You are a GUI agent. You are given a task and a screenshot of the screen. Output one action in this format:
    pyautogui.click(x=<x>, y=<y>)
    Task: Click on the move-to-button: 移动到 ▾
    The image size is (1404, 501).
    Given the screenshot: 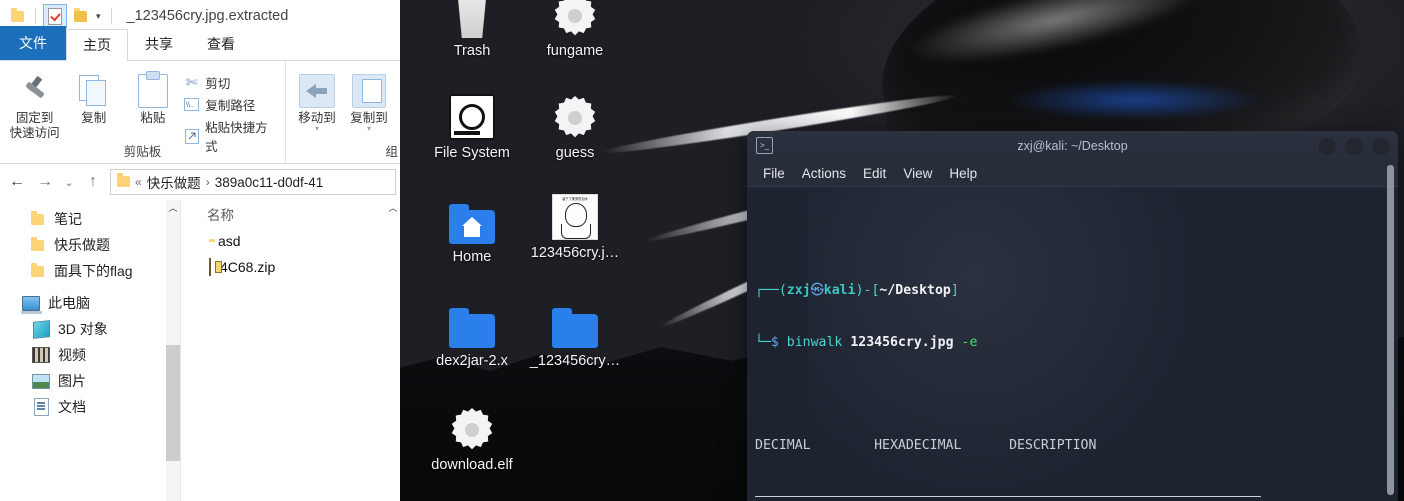 What is the action you would take?
    pyautogui.click(x=317, y=99)
    